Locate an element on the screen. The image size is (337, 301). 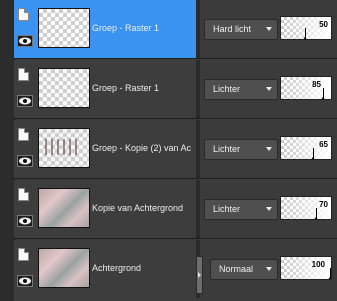
opacity-value: 100 is located at coordinates (318, 264).